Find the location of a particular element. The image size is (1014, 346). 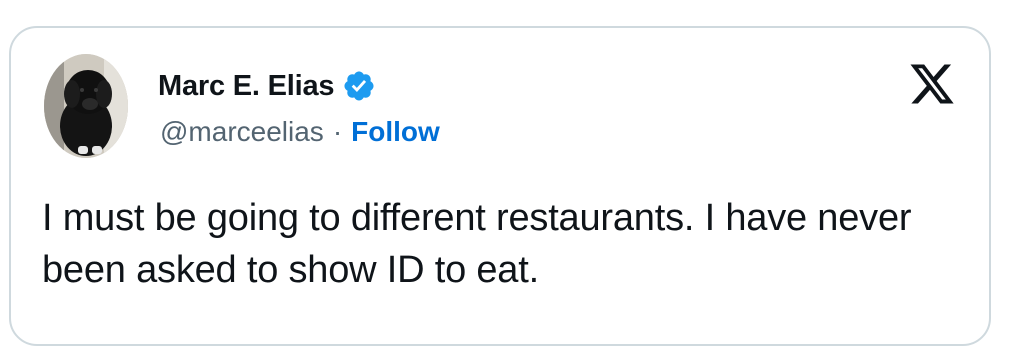

author-name-row: Marc E. Elias is located at coordinates (267, 86).